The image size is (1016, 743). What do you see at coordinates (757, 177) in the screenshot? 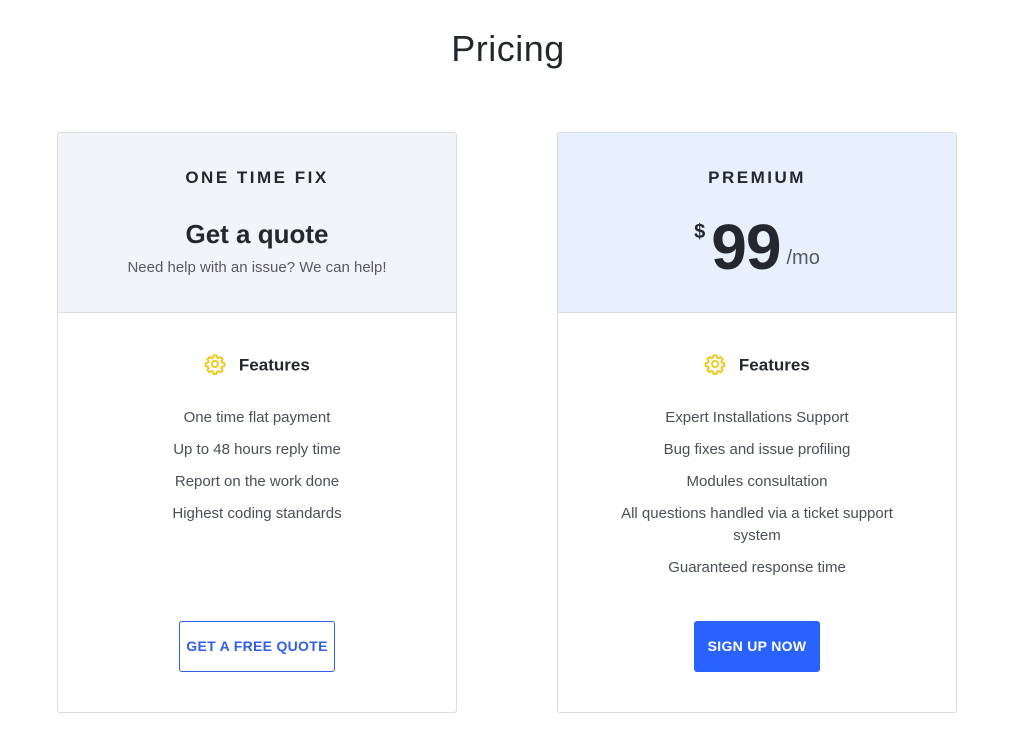
I see `plan-name: PREMIUM` at bounding box center [757, 177].